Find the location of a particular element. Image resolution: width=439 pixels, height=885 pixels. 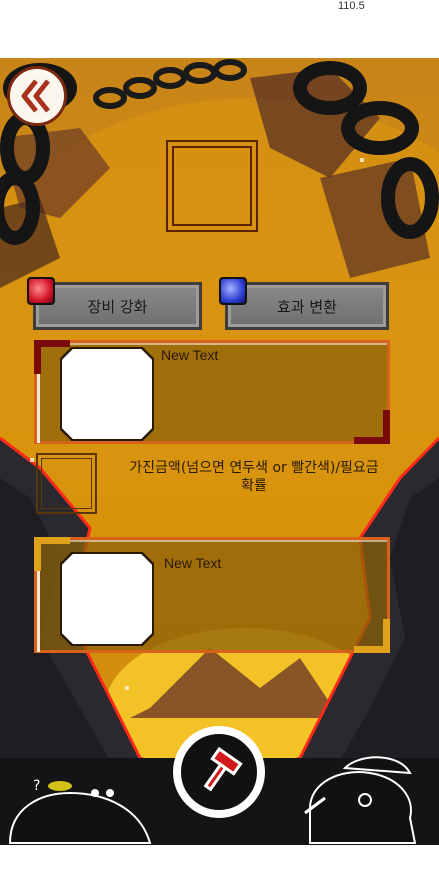

probability-line: 확률 is located at coordinates (254, 486).